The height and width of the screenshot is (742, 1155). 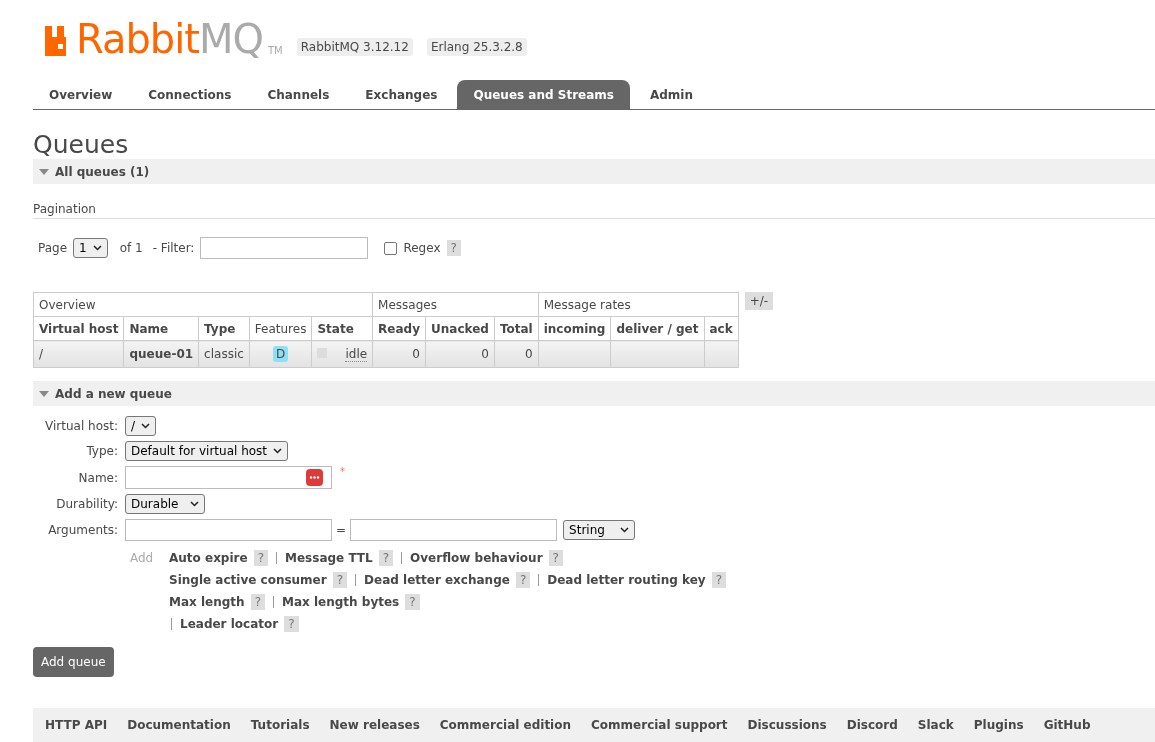 What do you see at coordinates (574, 328) in the screenshot?
I see `column-header: incoming` at bounding box center [574, 328].